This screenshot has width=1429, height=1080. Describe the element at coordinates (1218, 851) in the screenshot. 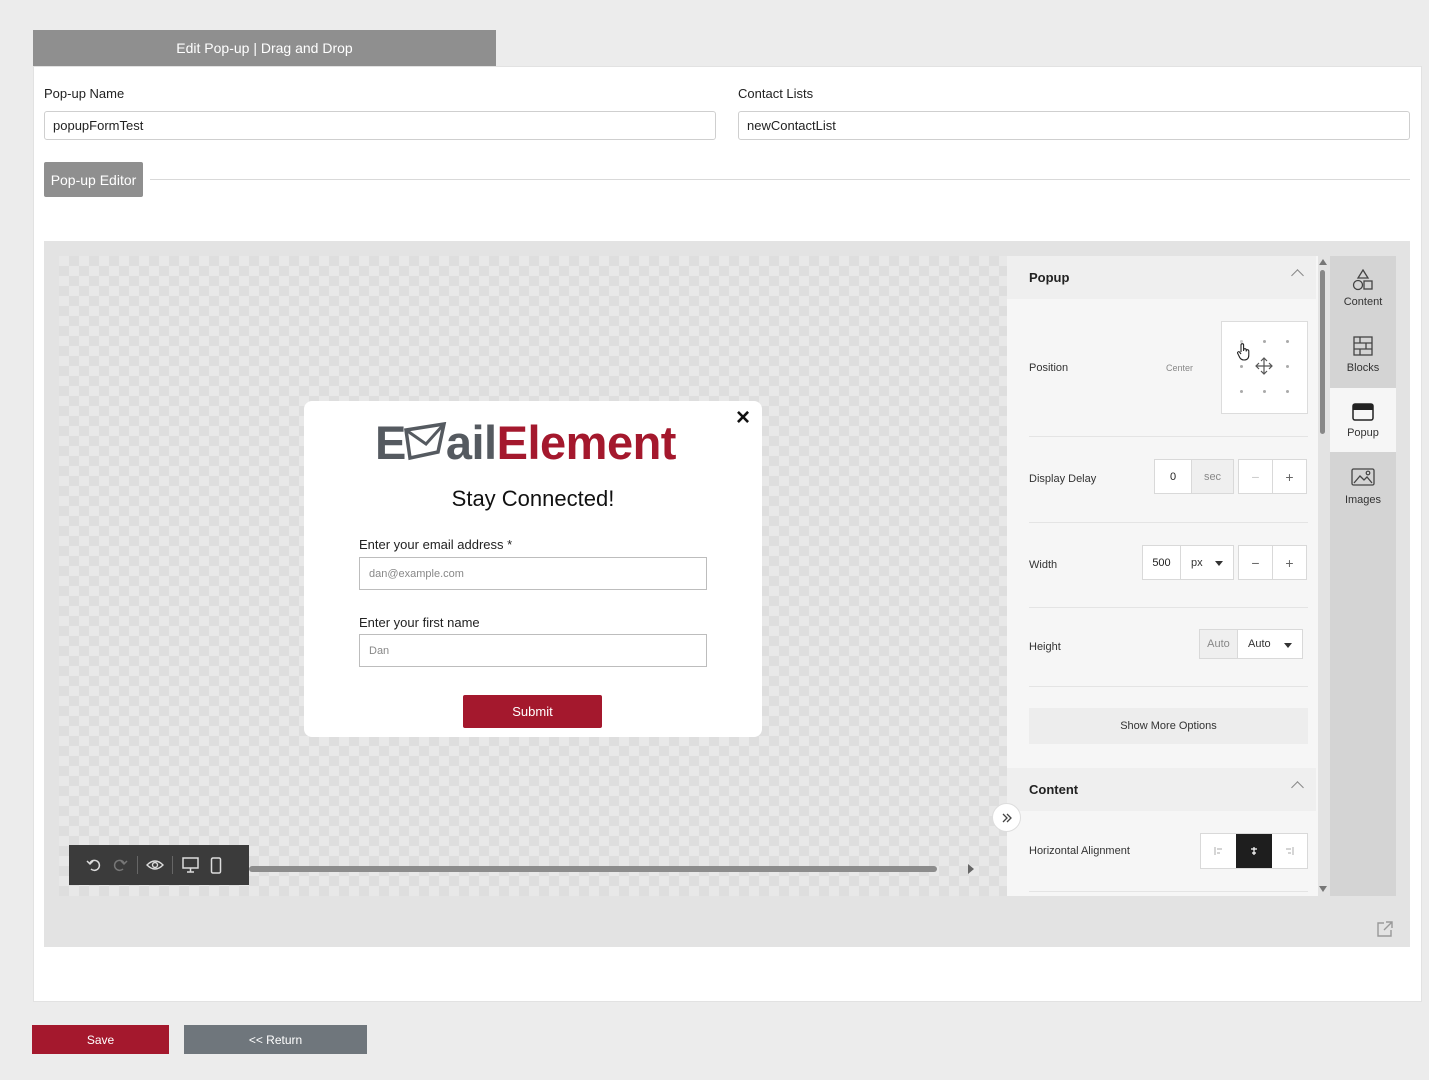

I see `align-left-icon` at that location.